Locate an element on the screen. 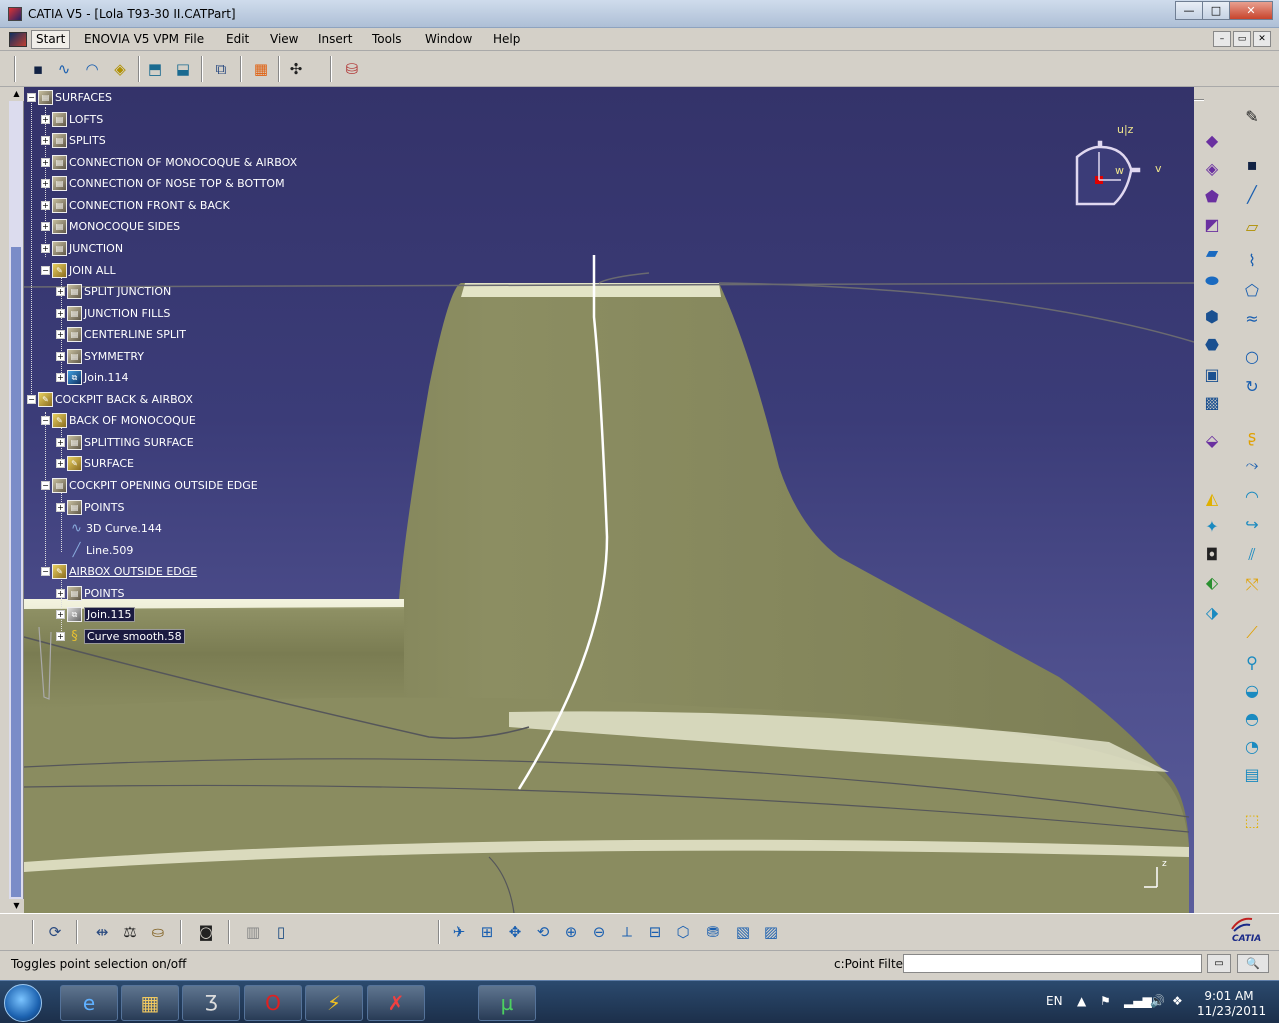 The height and width of the screenshot is (1023, 1279). apply-material-bottom-icon: ⛀ is located at coordinates (158, 932).